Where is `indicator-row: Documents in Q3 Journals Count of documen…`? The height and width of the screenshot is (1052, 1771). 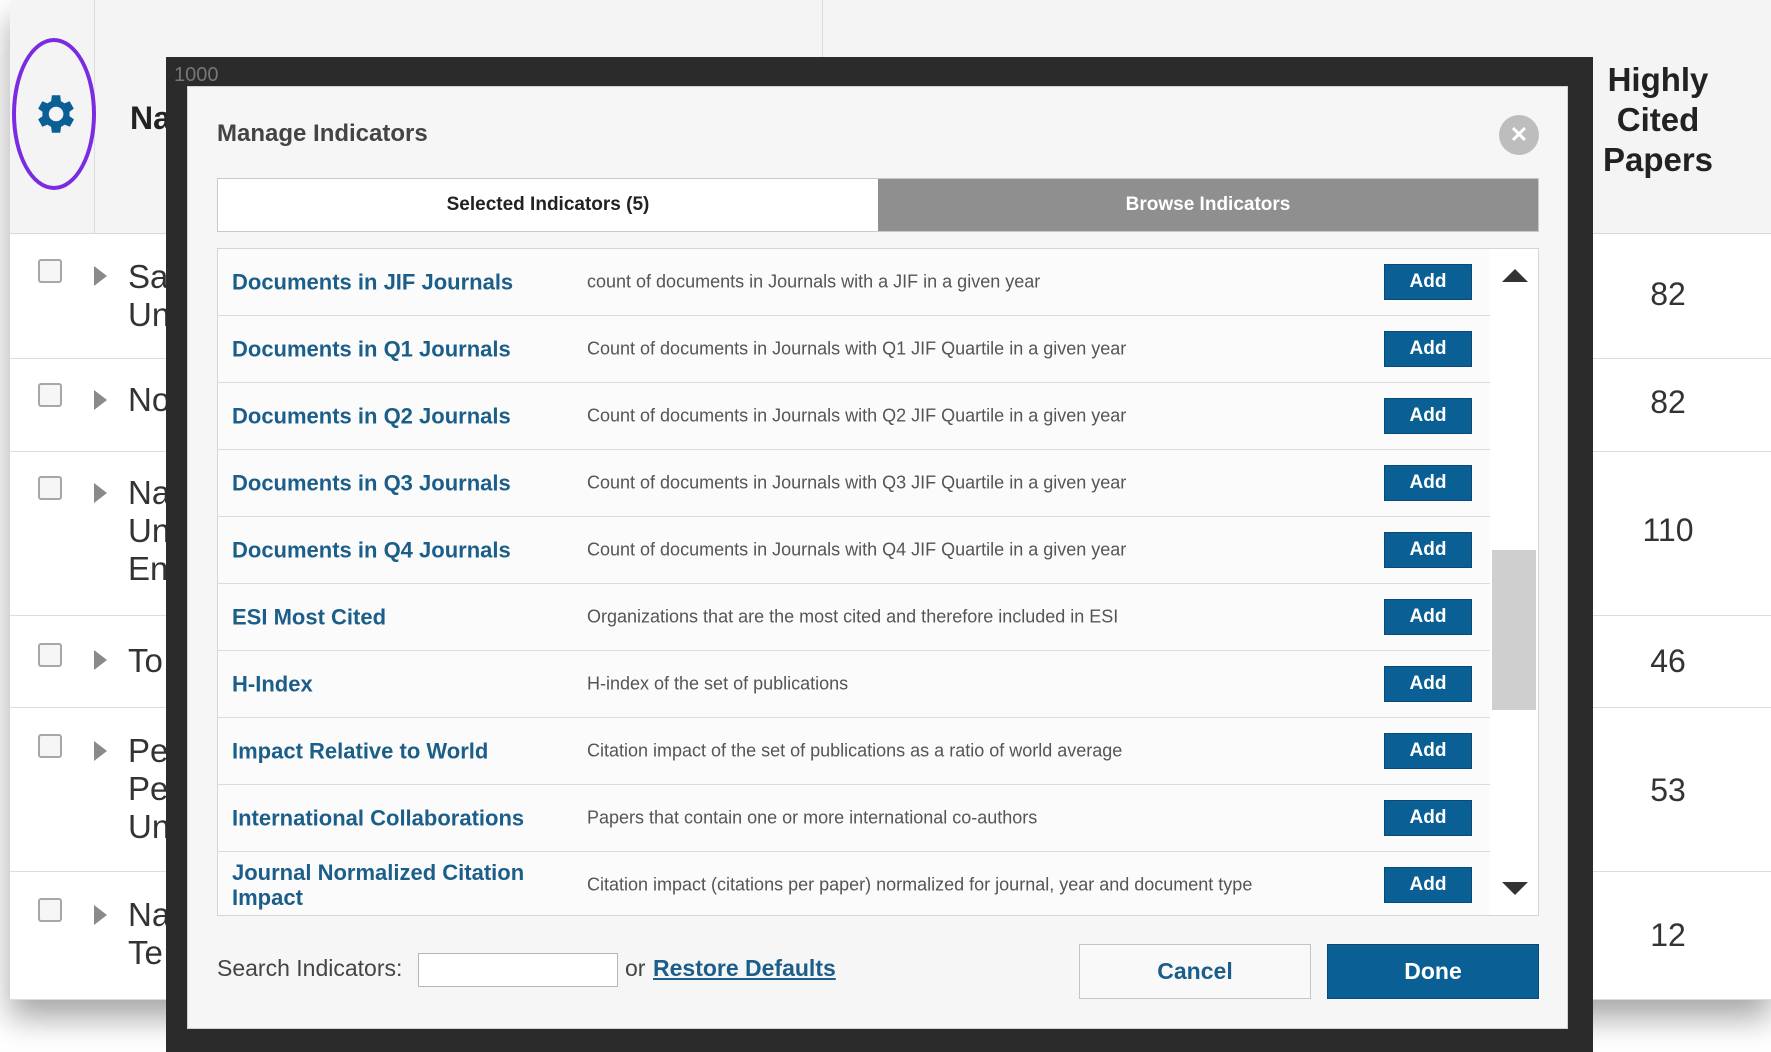 indicator-row: Documents in Q3 Journals Count of documen… is located at coordinates (854, 483).